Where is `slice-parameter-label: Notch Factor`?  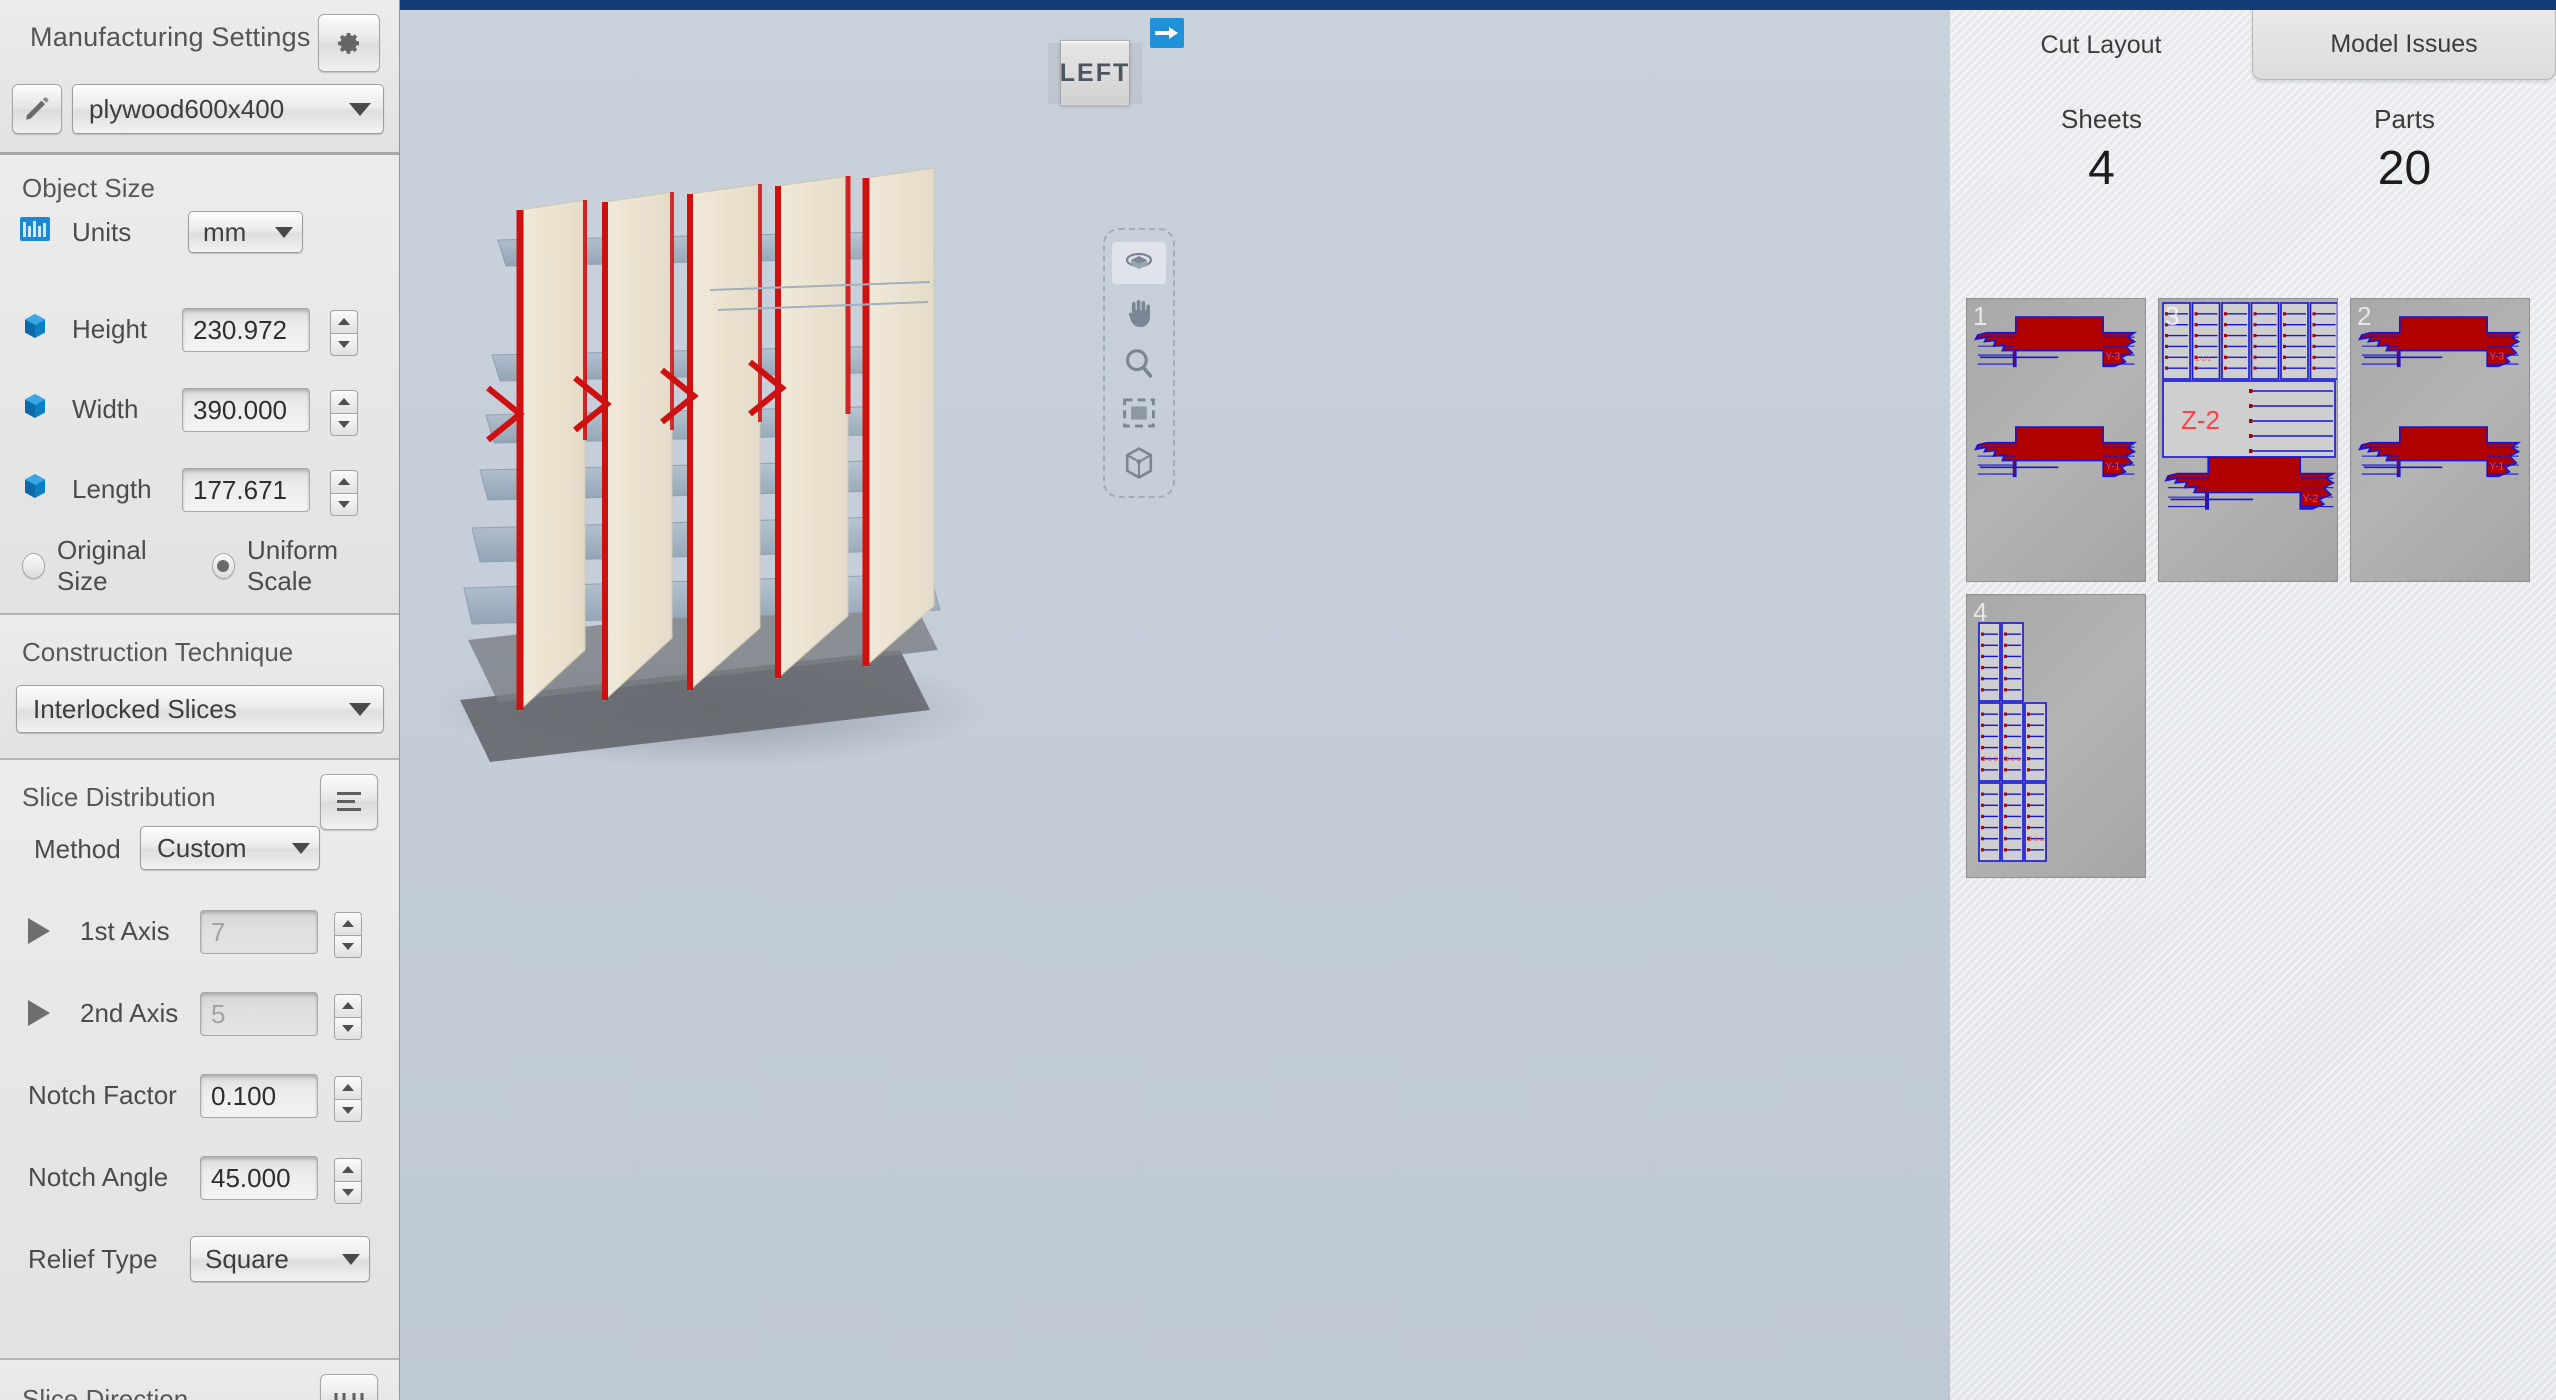 slice-parameter-label: Notch Factor is located at coordinates (102, 1095).